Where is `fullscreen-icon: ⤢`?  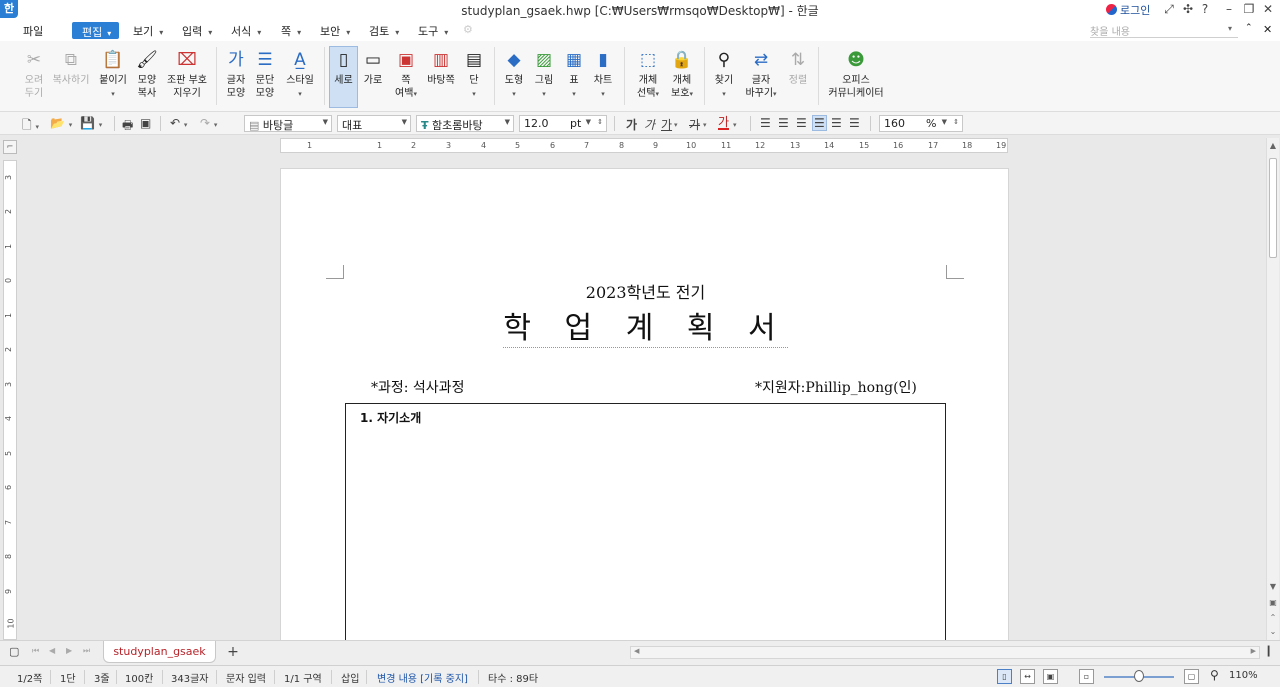
fullscreen-icon: ⤢ is located at coordinates (1169, 9).